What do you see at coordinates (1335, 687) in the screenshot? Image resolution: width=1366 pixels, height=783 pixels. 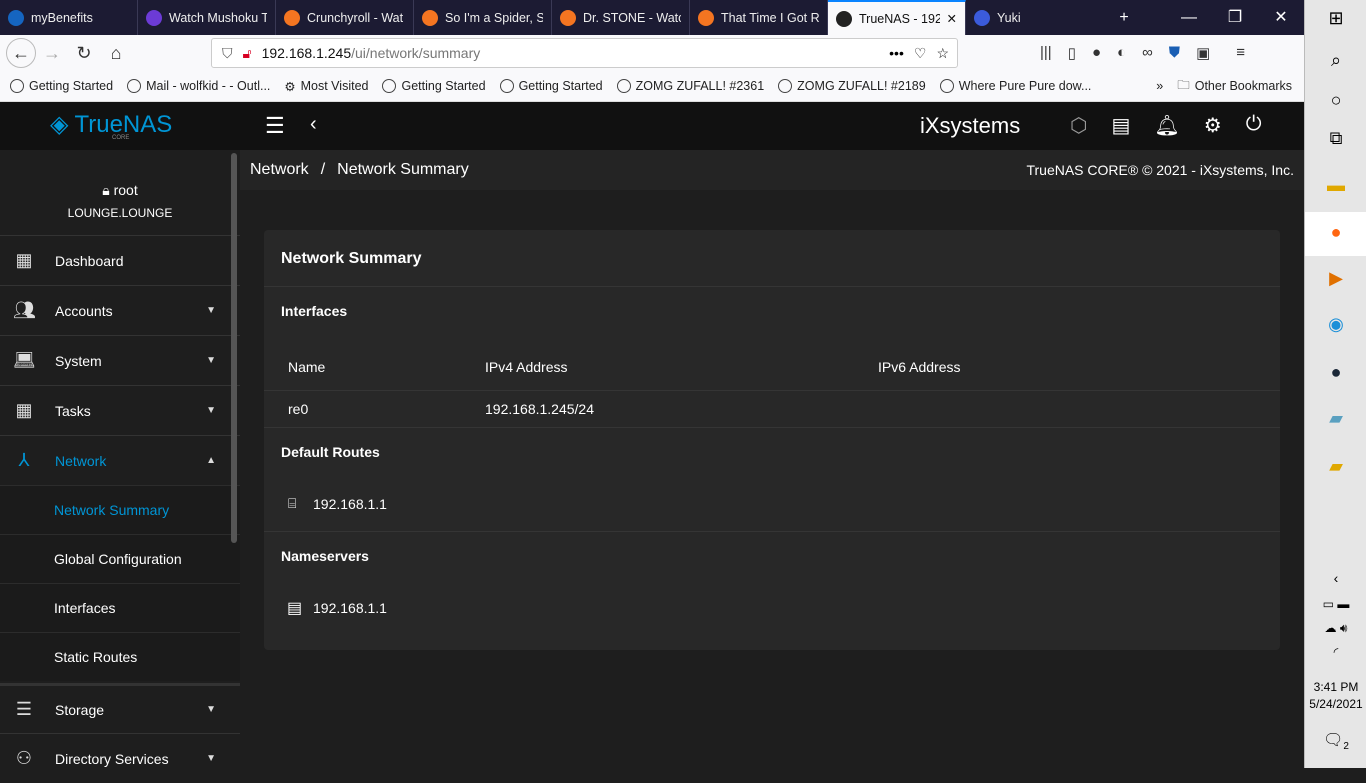 I see `clock-time: 3:41 PM` at bounding box center [1335, 687].